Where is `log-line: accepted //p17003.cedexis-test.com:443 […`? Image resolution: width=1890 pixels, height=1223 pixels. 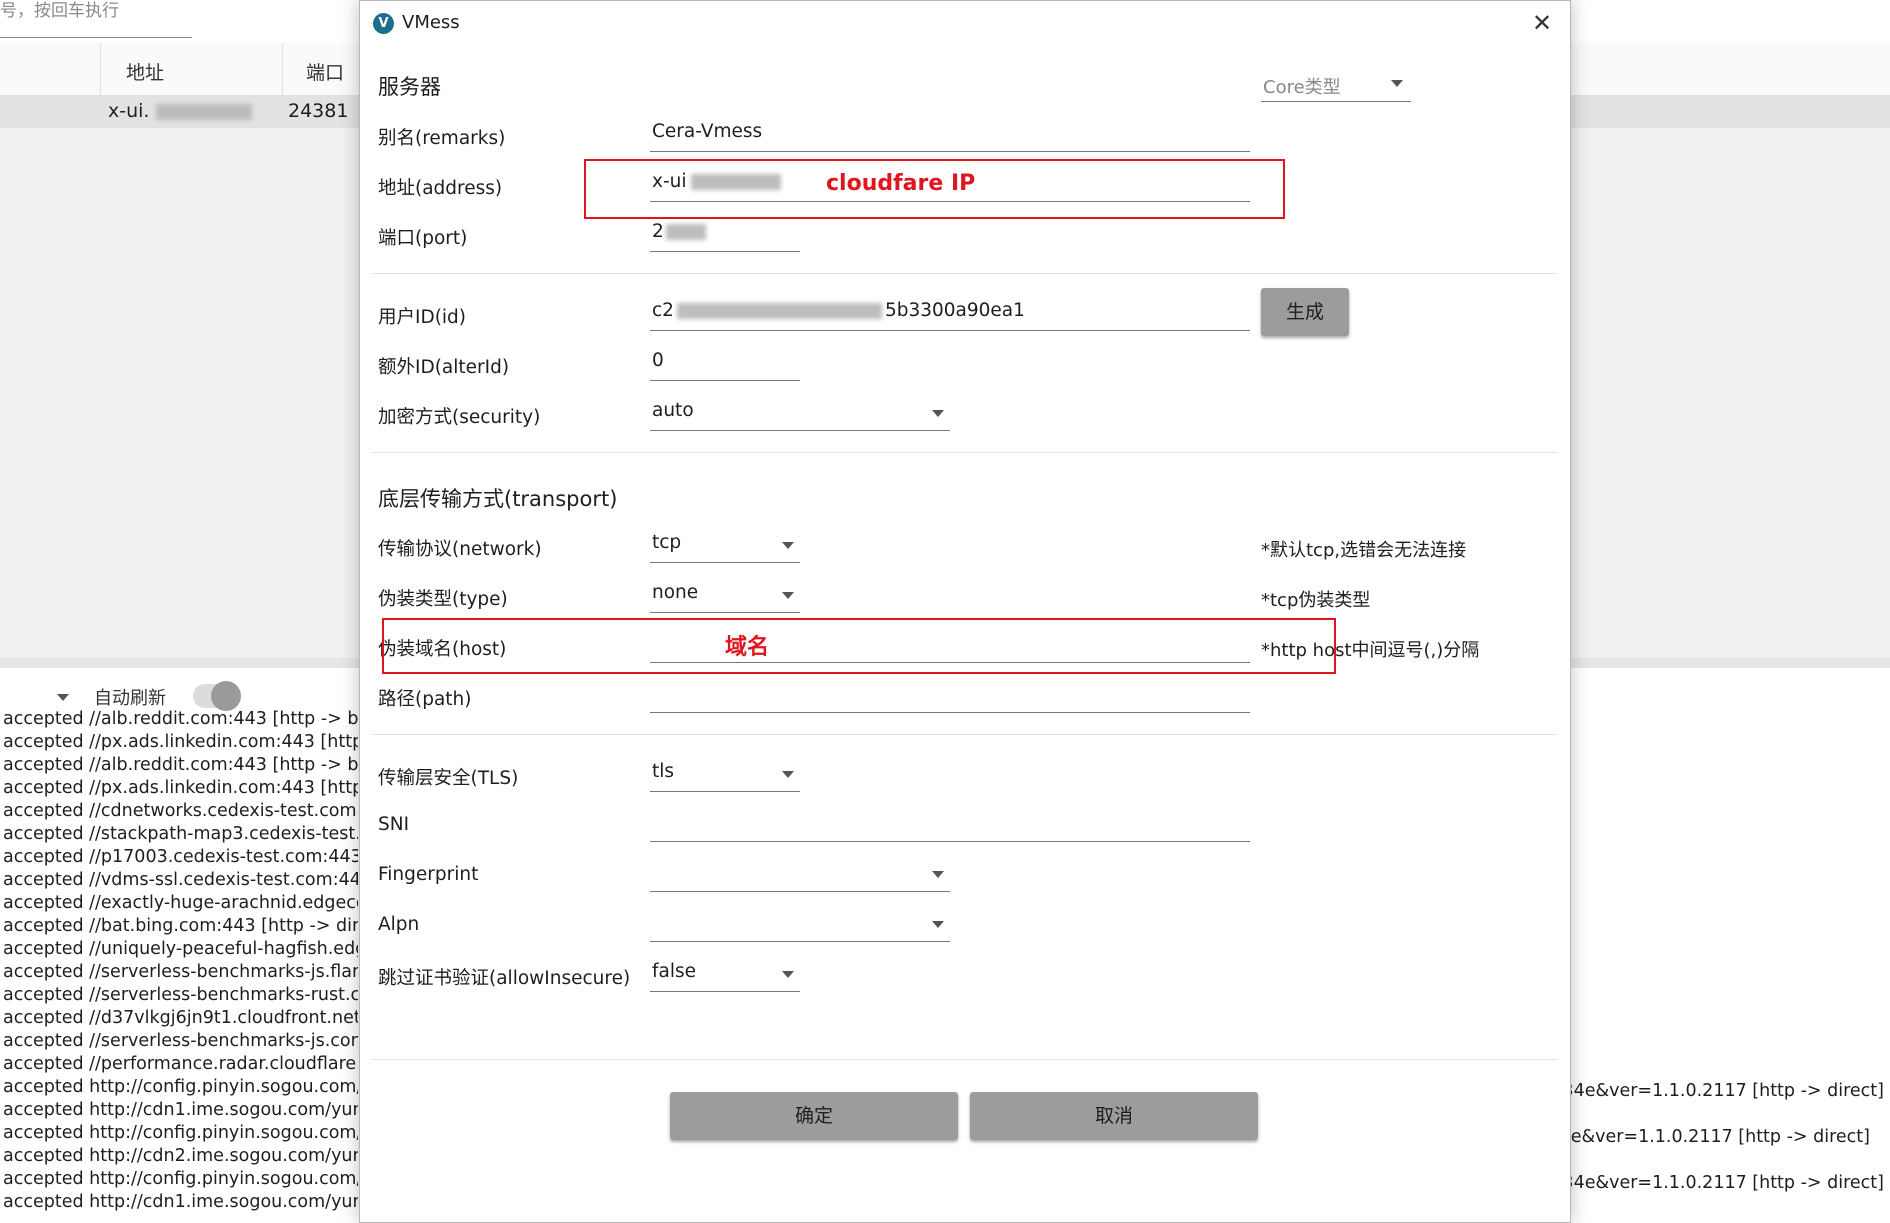
log-line: accepted //p17003.cedexis-test.com:443 [… is located at coordinates (180, 857).